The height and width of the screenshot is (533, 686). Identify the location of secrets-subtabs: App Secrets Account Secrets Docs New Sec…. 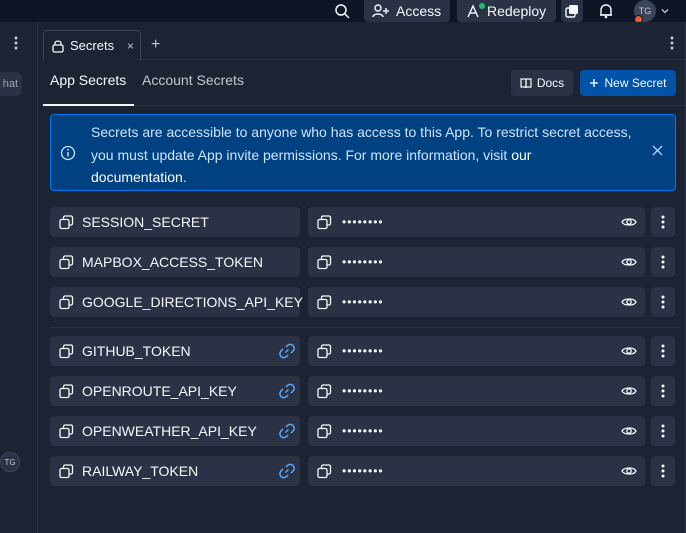
(364, 83).